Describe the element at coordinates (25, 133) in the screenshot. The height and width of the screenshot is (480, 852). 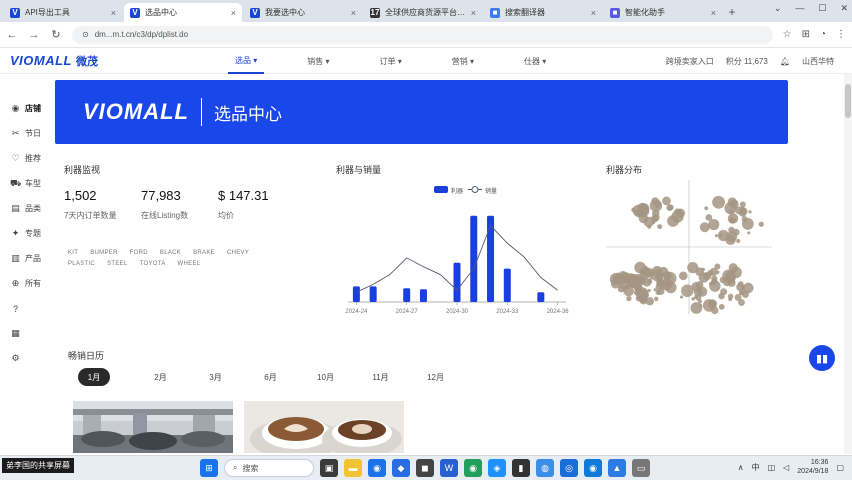
I see `sidebar-item: ✂ 节日` at that location.